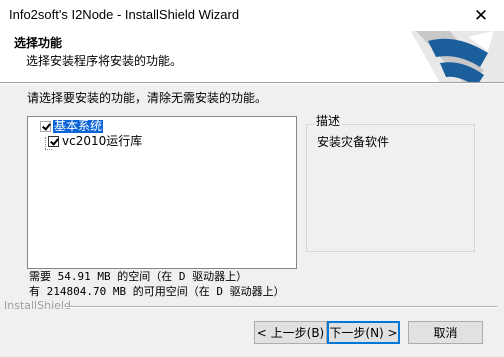 The image size is (504, 357). Describe the element at coordinates (457, 56) in the screenshot. I see `installshield-logo-icon` at that location.